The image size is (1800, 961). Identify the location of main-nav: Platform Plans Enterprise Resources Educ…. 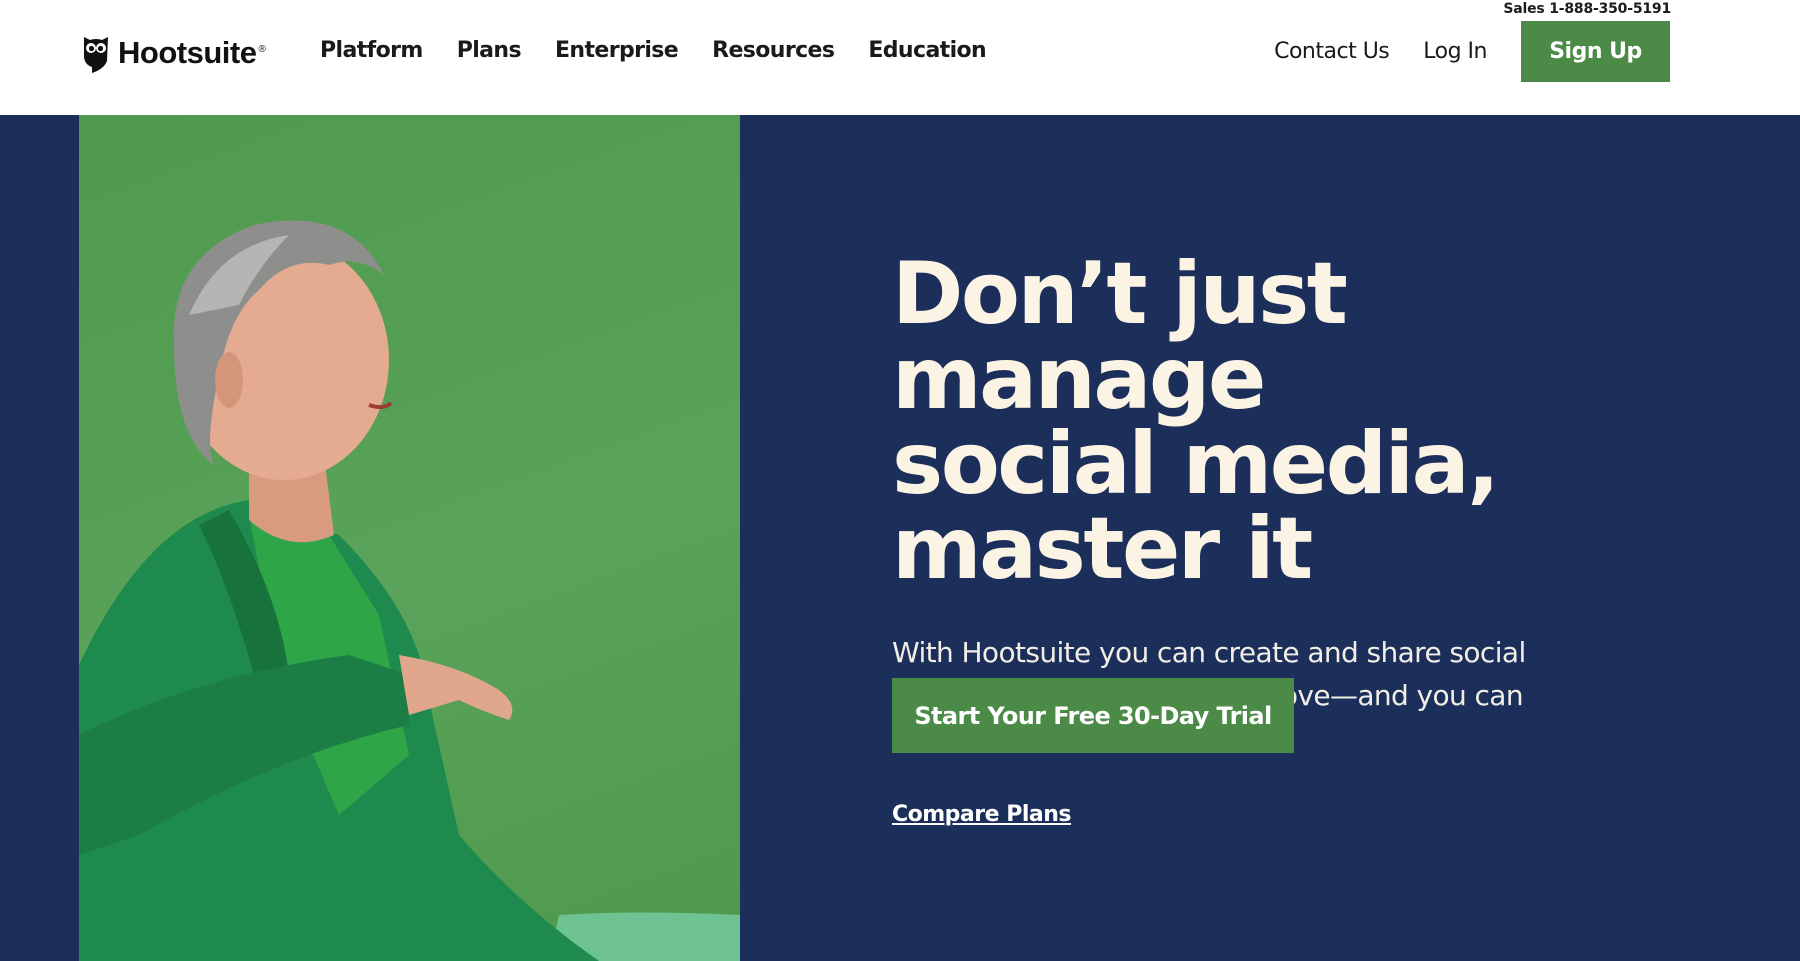
(670, 51).